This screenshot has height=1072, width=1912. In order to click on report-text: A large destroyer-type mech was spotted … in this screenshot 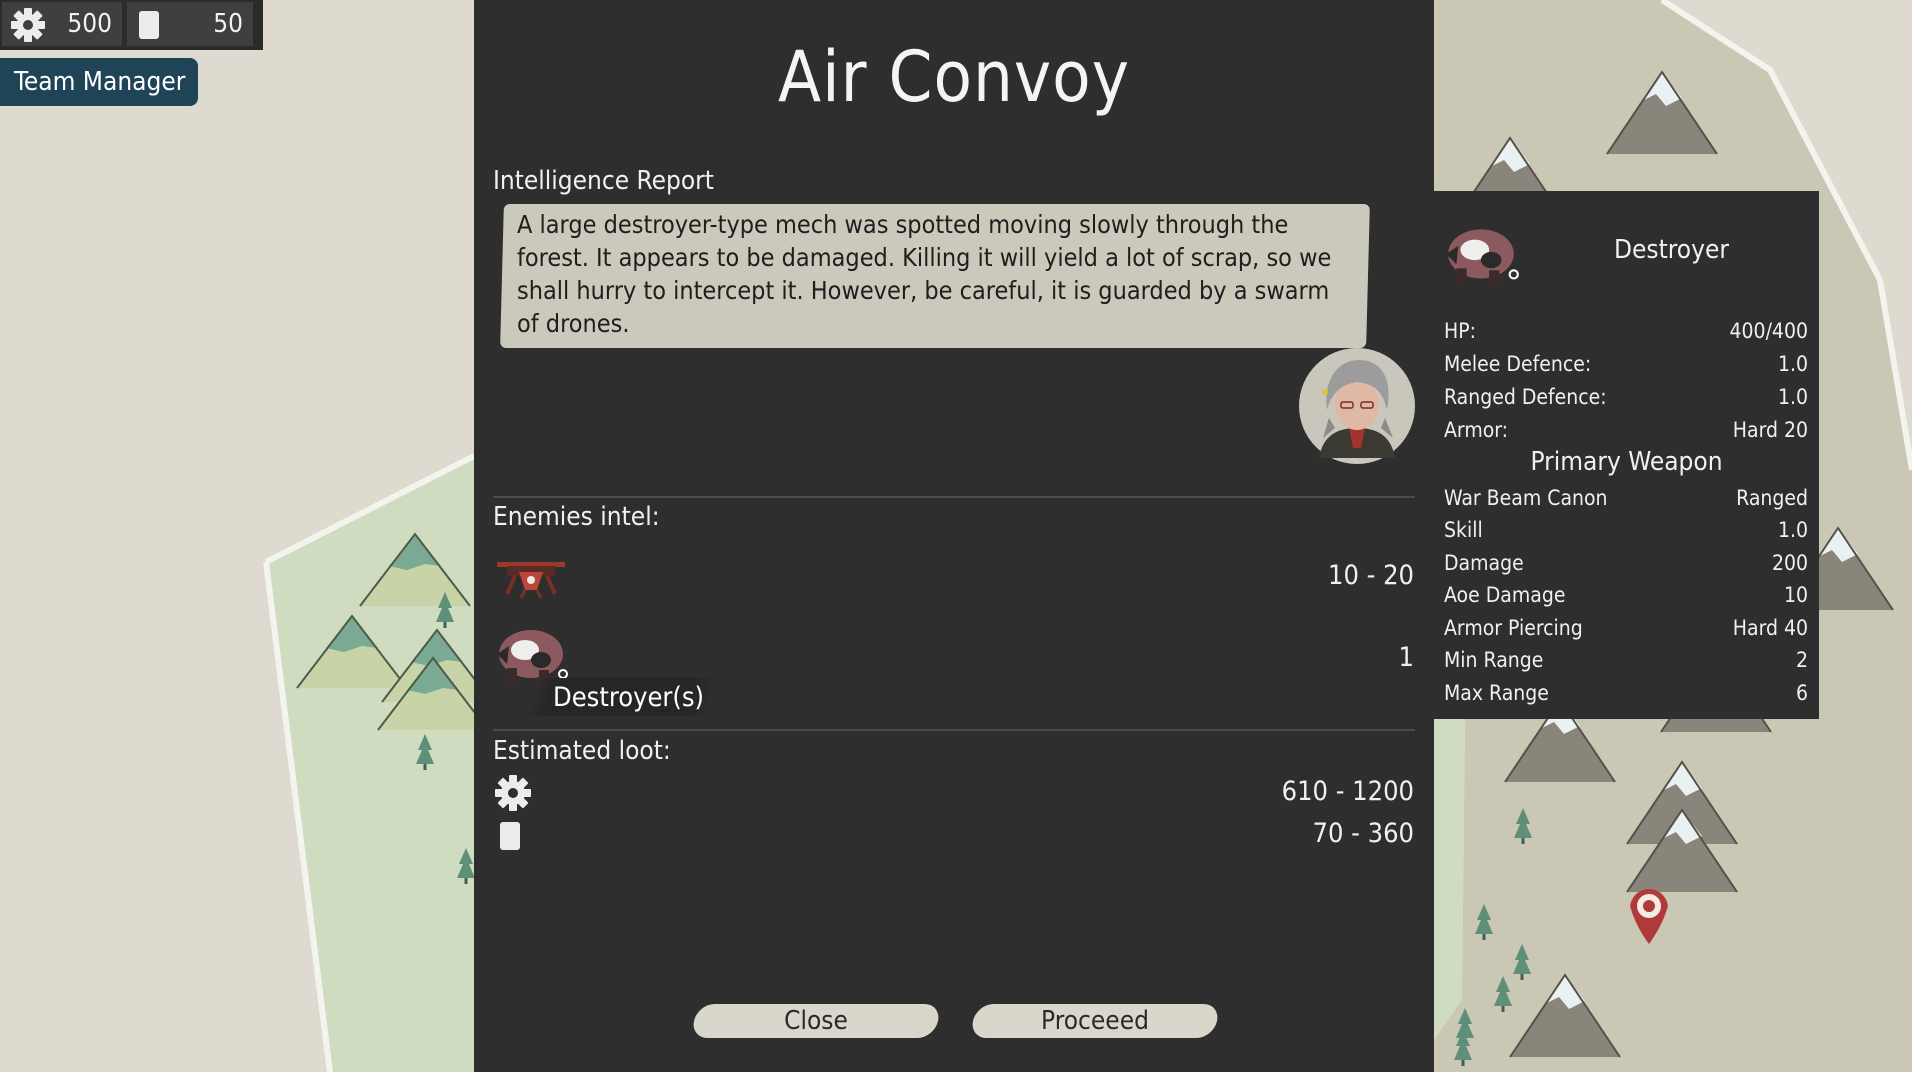, I will do `click(924, 274)`.